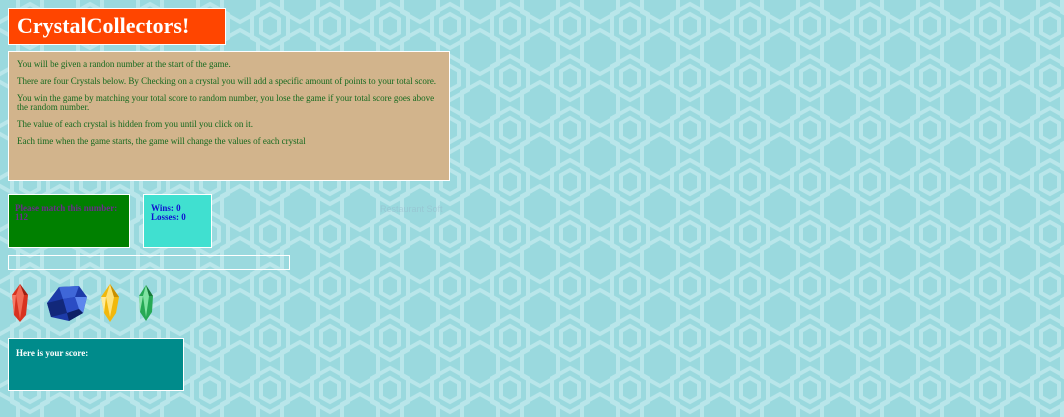  I want to click on target-number-text: Please match this number: 112, so click(66, 212).